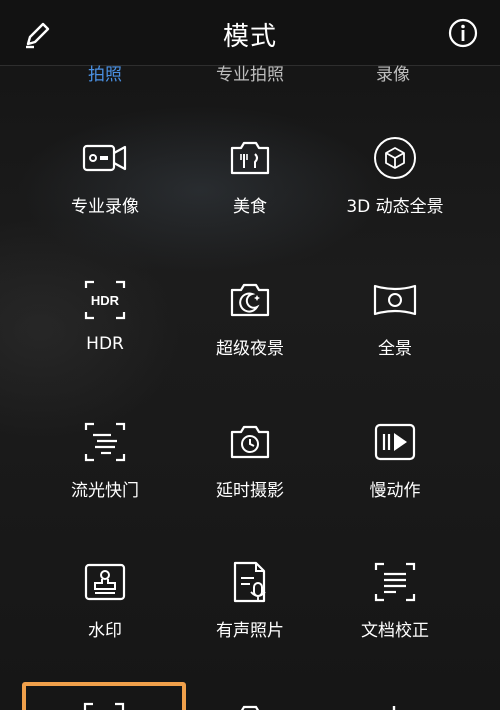  I want to click on slow-motion-icon, so click(395, 442).